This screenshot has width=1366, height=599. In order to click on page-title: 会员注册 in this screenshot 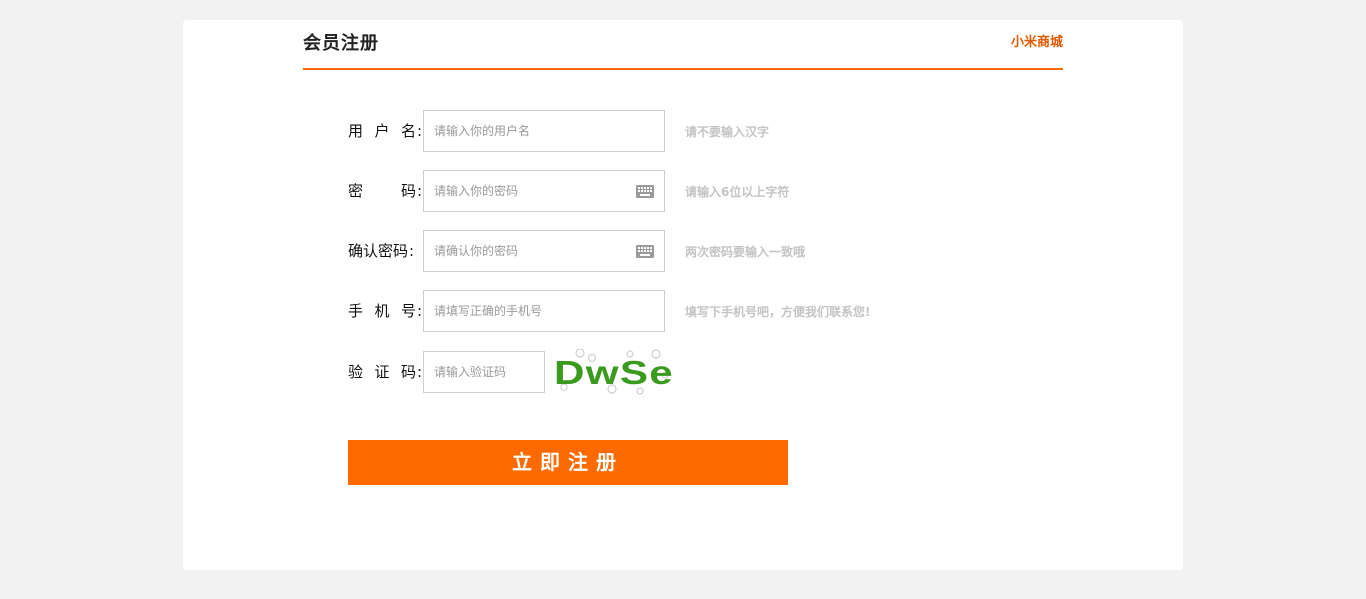, I will do `click(341, 43)`.